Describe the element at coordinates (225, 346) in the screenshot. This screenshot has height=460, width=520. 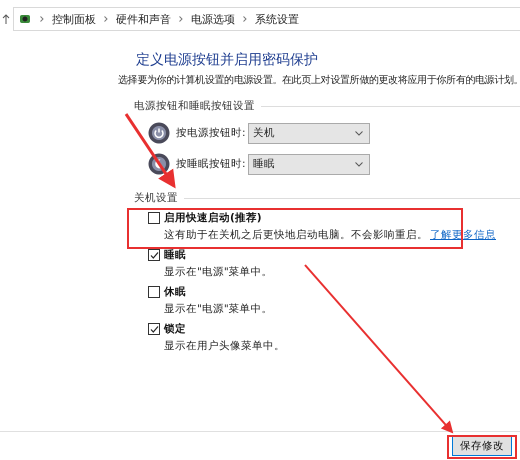
I see `option-description: 显示在用户头像菜单中。` at that location.